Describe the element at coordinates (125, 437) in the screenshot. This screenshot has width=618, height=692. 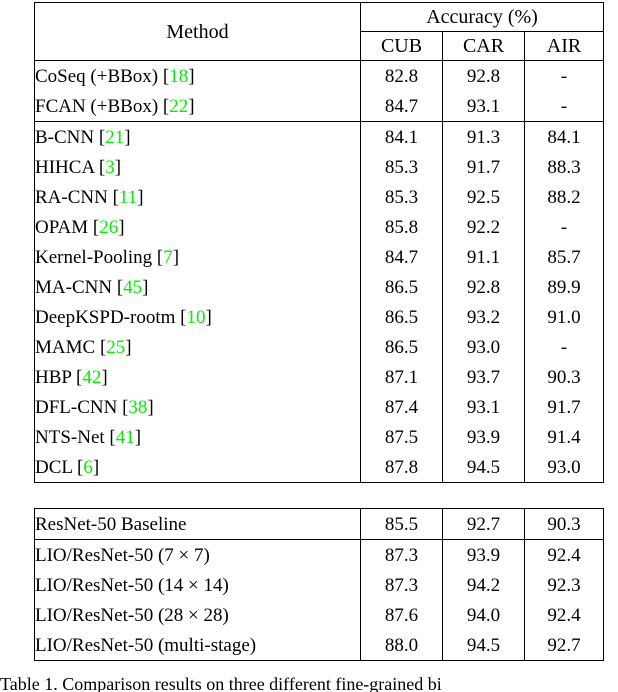
I see `citation-link: 41` at that location.